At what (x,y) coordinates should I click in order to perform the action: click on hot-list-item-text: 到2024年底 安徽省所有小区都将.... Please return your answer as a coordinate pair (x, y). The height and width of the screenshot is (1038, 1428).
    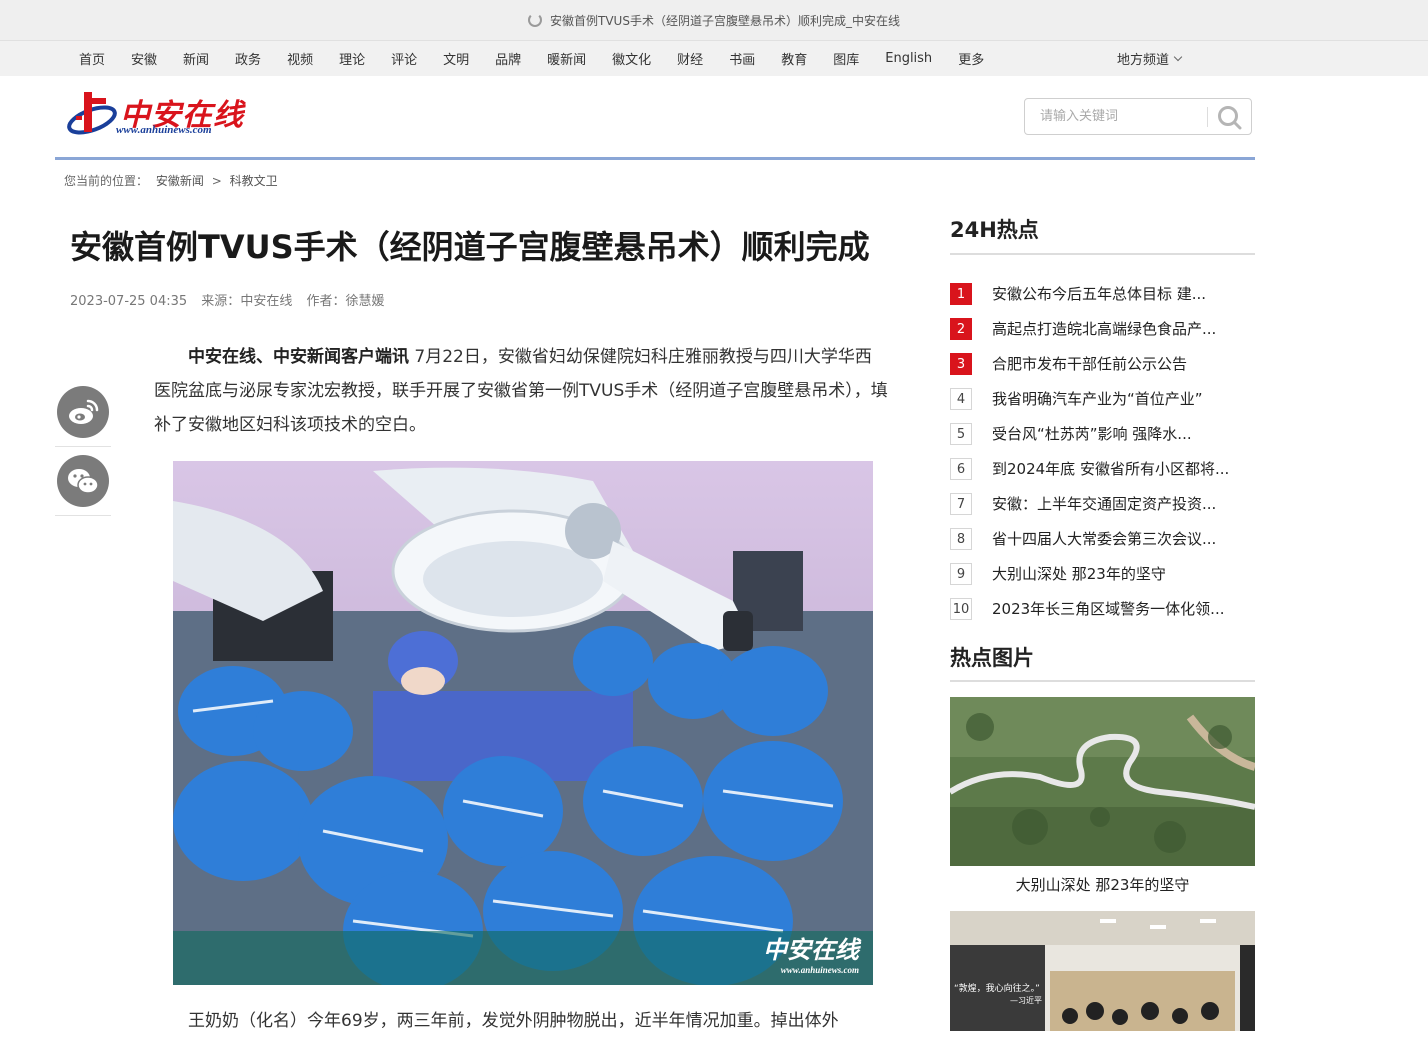
    Looking at the image, I should click on (1111, 469).